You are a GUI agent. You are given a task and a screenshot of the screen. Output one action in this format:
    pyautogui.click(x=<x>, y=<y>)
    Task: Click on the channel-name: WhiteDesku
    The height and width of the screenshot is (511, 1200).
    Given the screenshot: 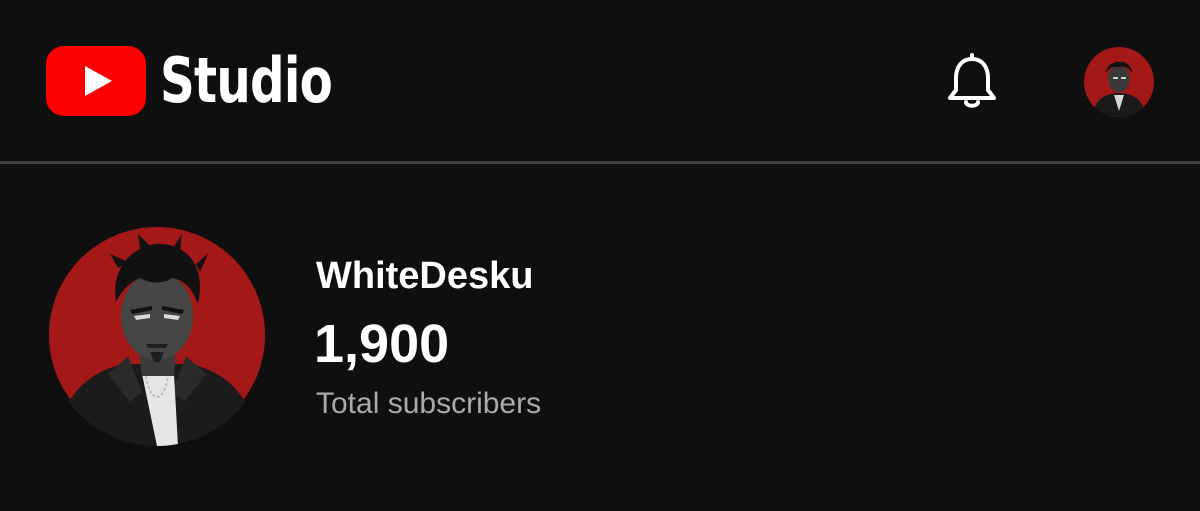 What is the action you would take?
    pyautogui.click(x=425, y=276)
    